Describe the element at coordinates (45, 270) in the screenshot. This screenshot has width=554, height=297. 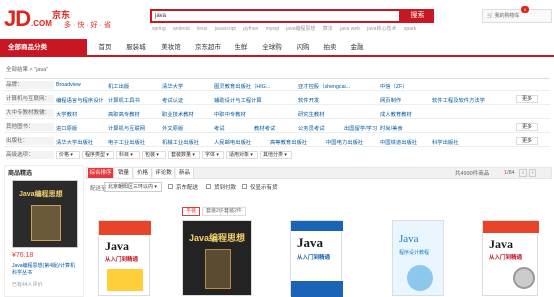
I see `featured-name-link: Java编程思想(第4版)/计算机科学丛书` at that location.